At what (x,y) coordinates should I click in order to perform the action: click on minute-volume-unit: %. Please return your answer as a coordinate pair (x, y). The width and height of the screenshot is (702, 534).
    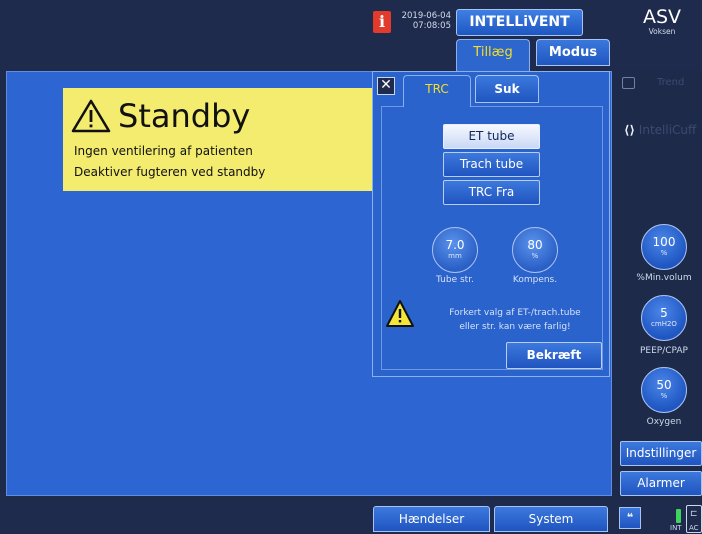
    Looking at the image, I should click on (664, 253).